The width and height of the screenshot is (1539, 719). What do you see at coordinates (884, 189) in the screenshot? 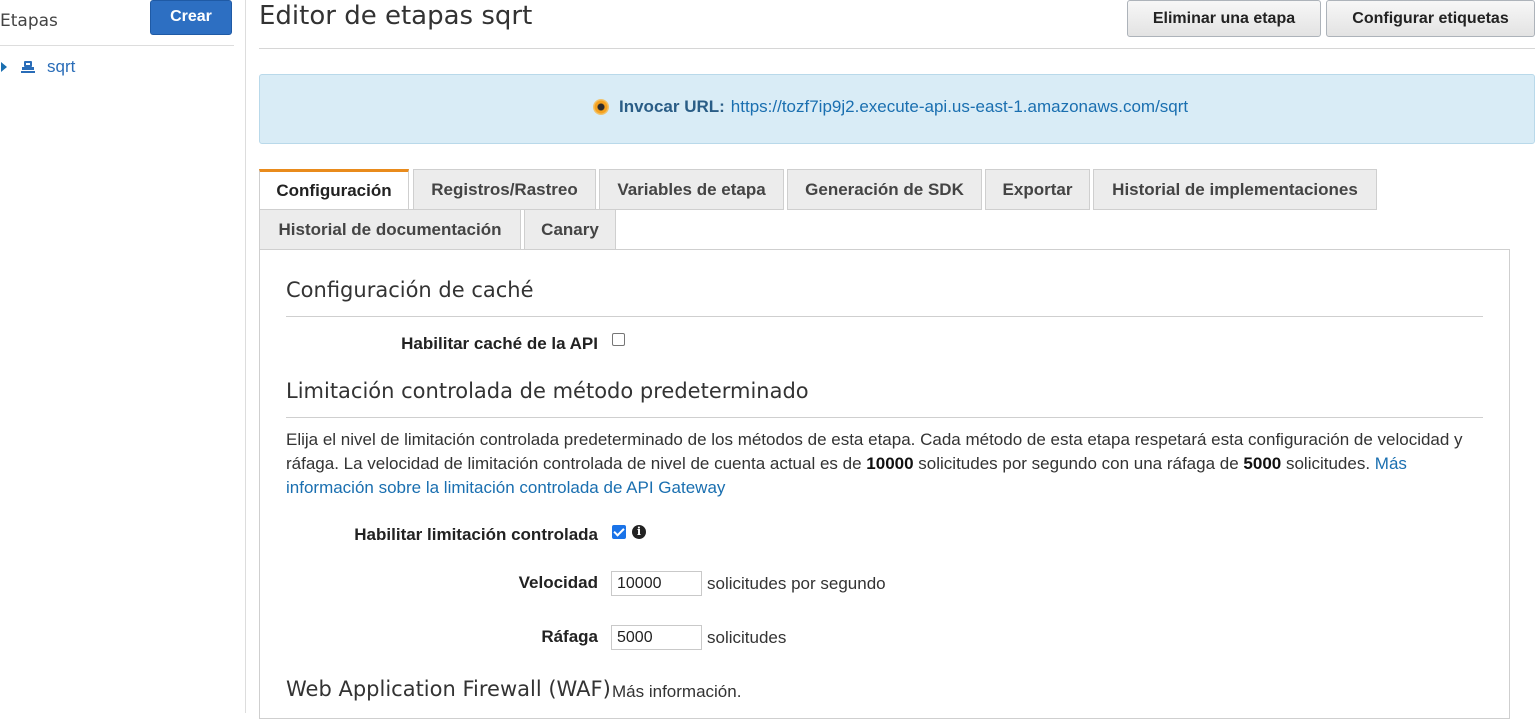
I see `tab-generacion-sdk: Generación de SDK` at bounding box center [884, 189].